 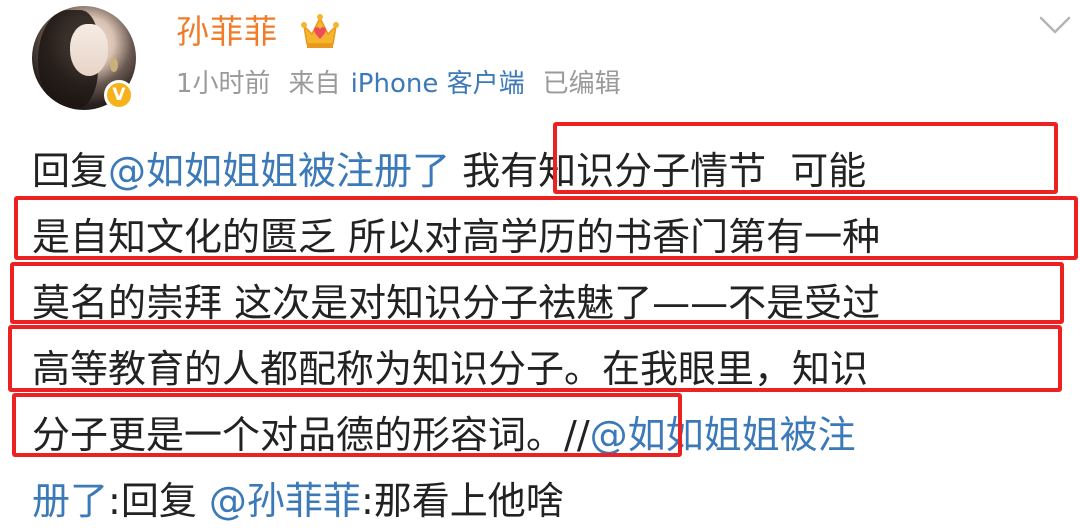 I want to click on edited-label: 已编辑, so click(x=581, y=84).